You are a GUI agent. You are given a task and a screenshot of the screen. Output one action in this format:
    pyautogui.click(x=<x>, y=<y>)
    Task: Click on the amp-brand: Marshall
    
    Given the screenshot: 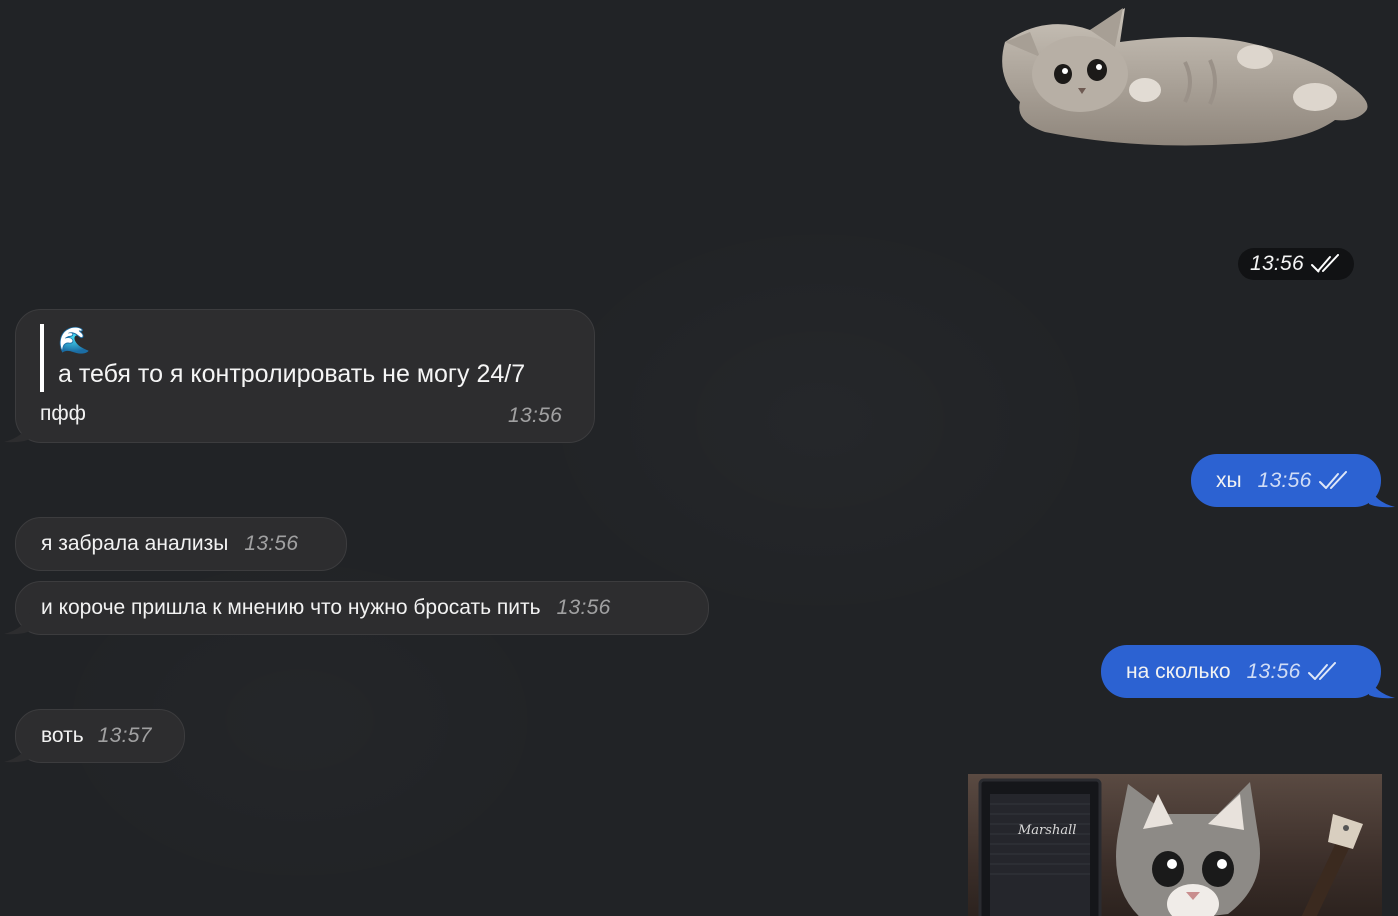 What is the action you would take?
    pyautogui.click(x=1046, y=830)
    